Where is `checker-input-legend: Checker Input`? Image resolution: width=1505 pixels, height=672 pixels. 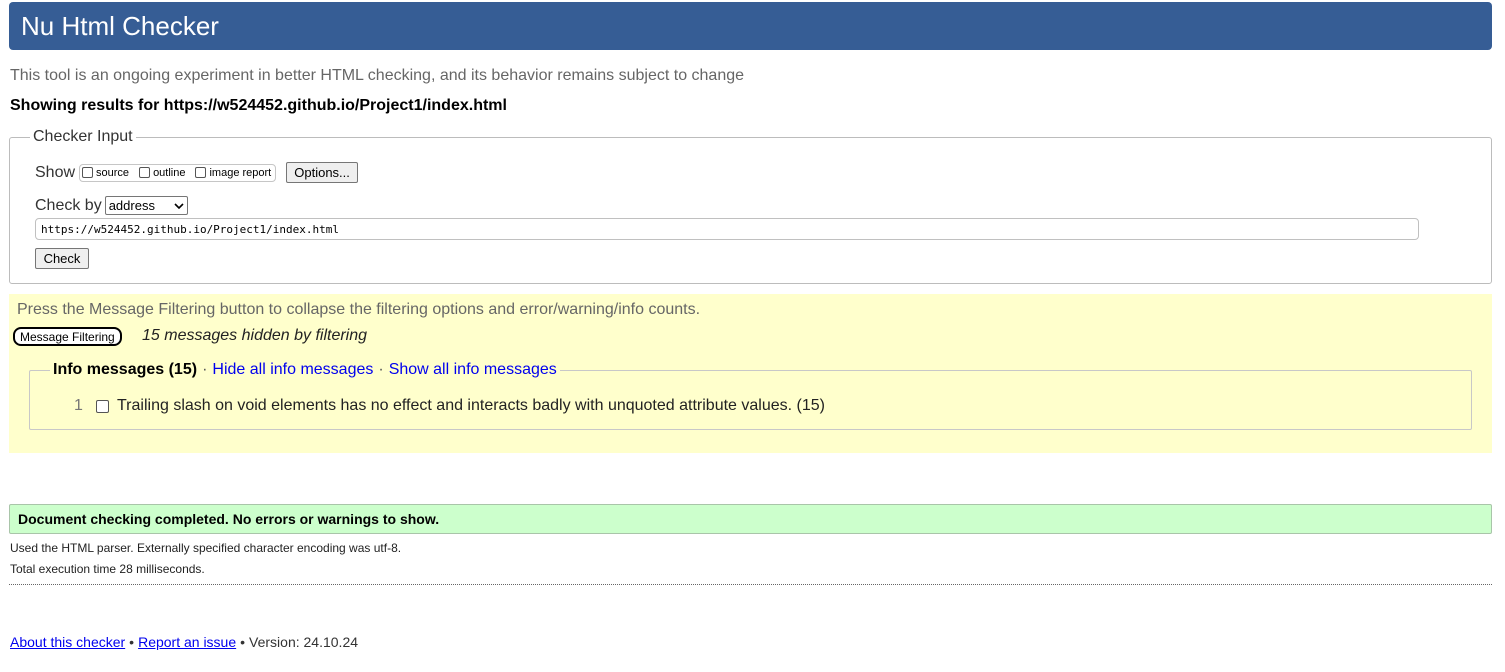
checker-input-legend: Checker Input is located at coordinates (83, 137).